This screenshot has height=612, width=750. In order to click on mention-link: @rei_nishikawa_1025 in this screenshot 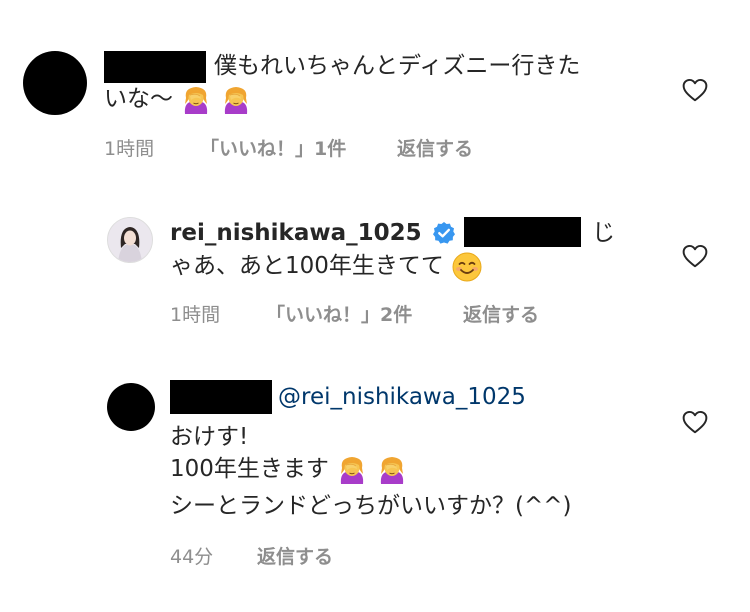, I will do `click(402, 397)`.